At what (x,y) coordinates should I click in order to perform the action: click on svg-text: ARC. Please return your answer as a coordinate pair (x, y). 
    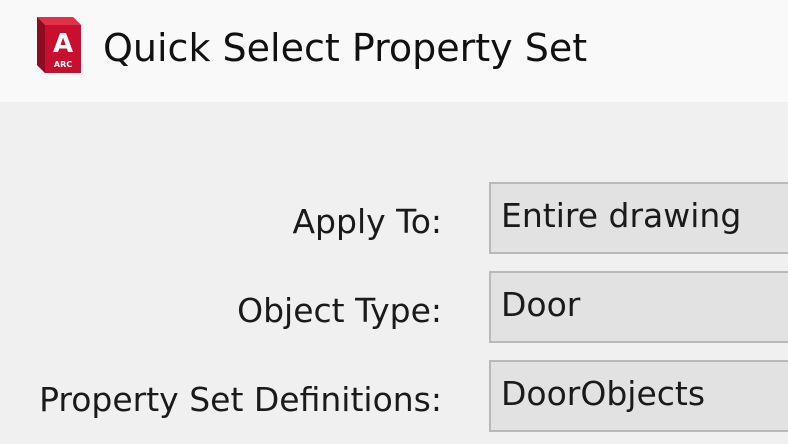
    Looking at the image, I should click on (63, 64).